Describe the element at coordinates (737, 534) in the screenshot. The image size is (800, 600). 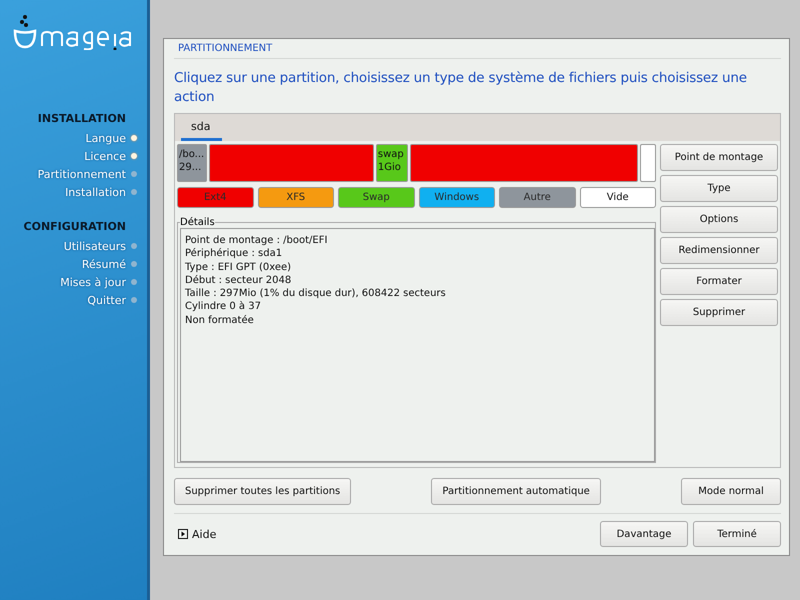
I see `footer-button: Terminé` at that location.